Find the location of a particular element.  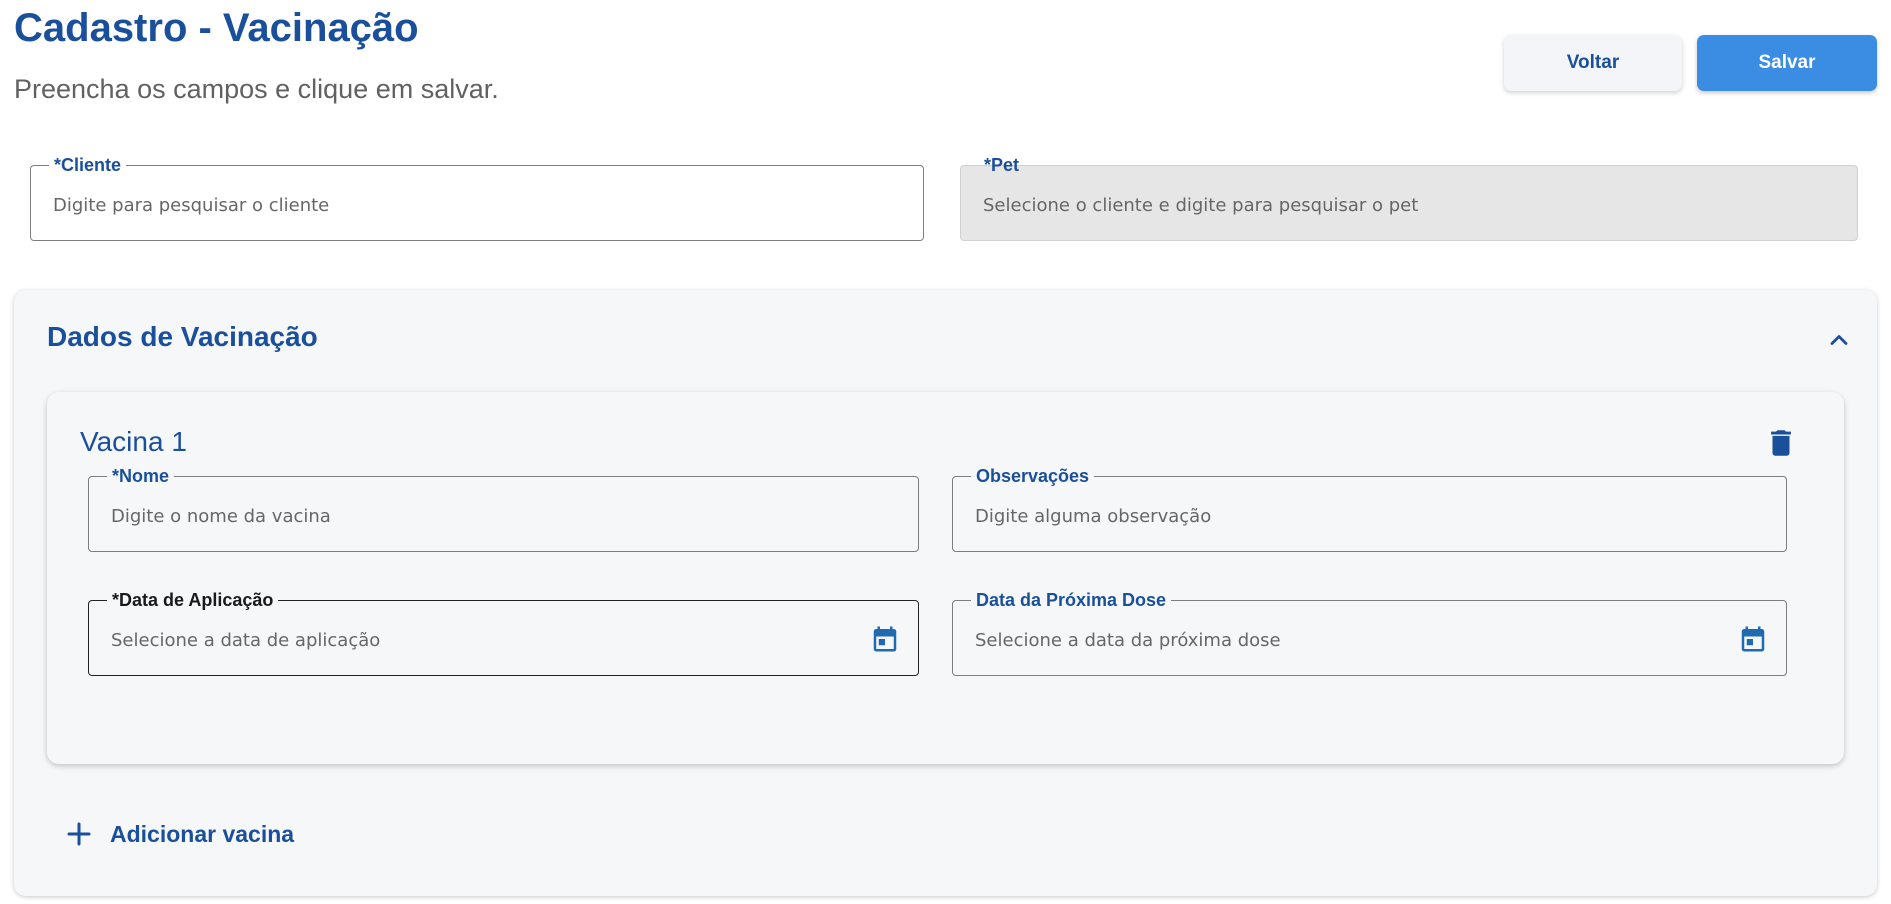

pet-field: *Pet is located at coordinates (1409, 198).